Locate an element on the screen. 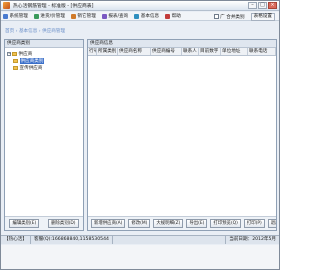 Image resolution: width=320 pixels, height=270 pixels. close-button: × is located at coordinates (272, 5).